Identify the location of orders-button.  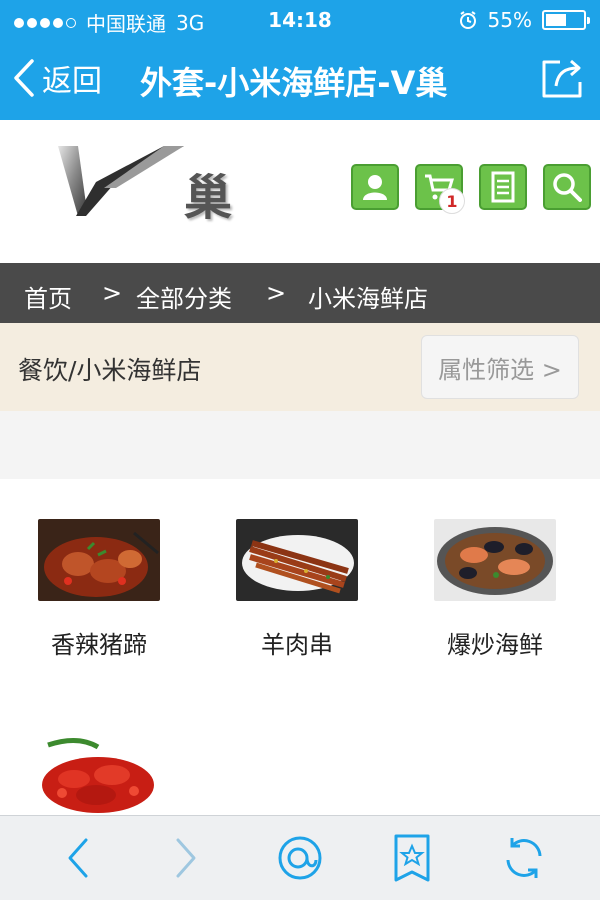
(503, 187).